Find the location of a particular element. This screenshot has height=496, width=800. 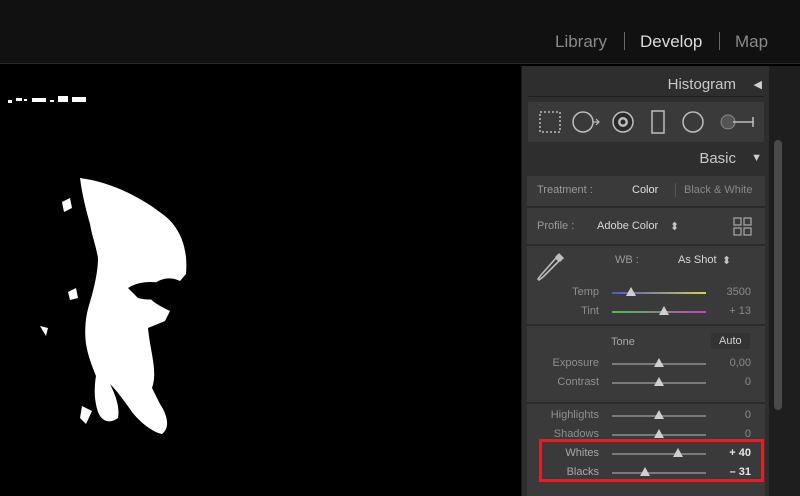

tone-section: Tone Auto Exposure 0,00 Contrast 0 is located at coordinates (646, 364).